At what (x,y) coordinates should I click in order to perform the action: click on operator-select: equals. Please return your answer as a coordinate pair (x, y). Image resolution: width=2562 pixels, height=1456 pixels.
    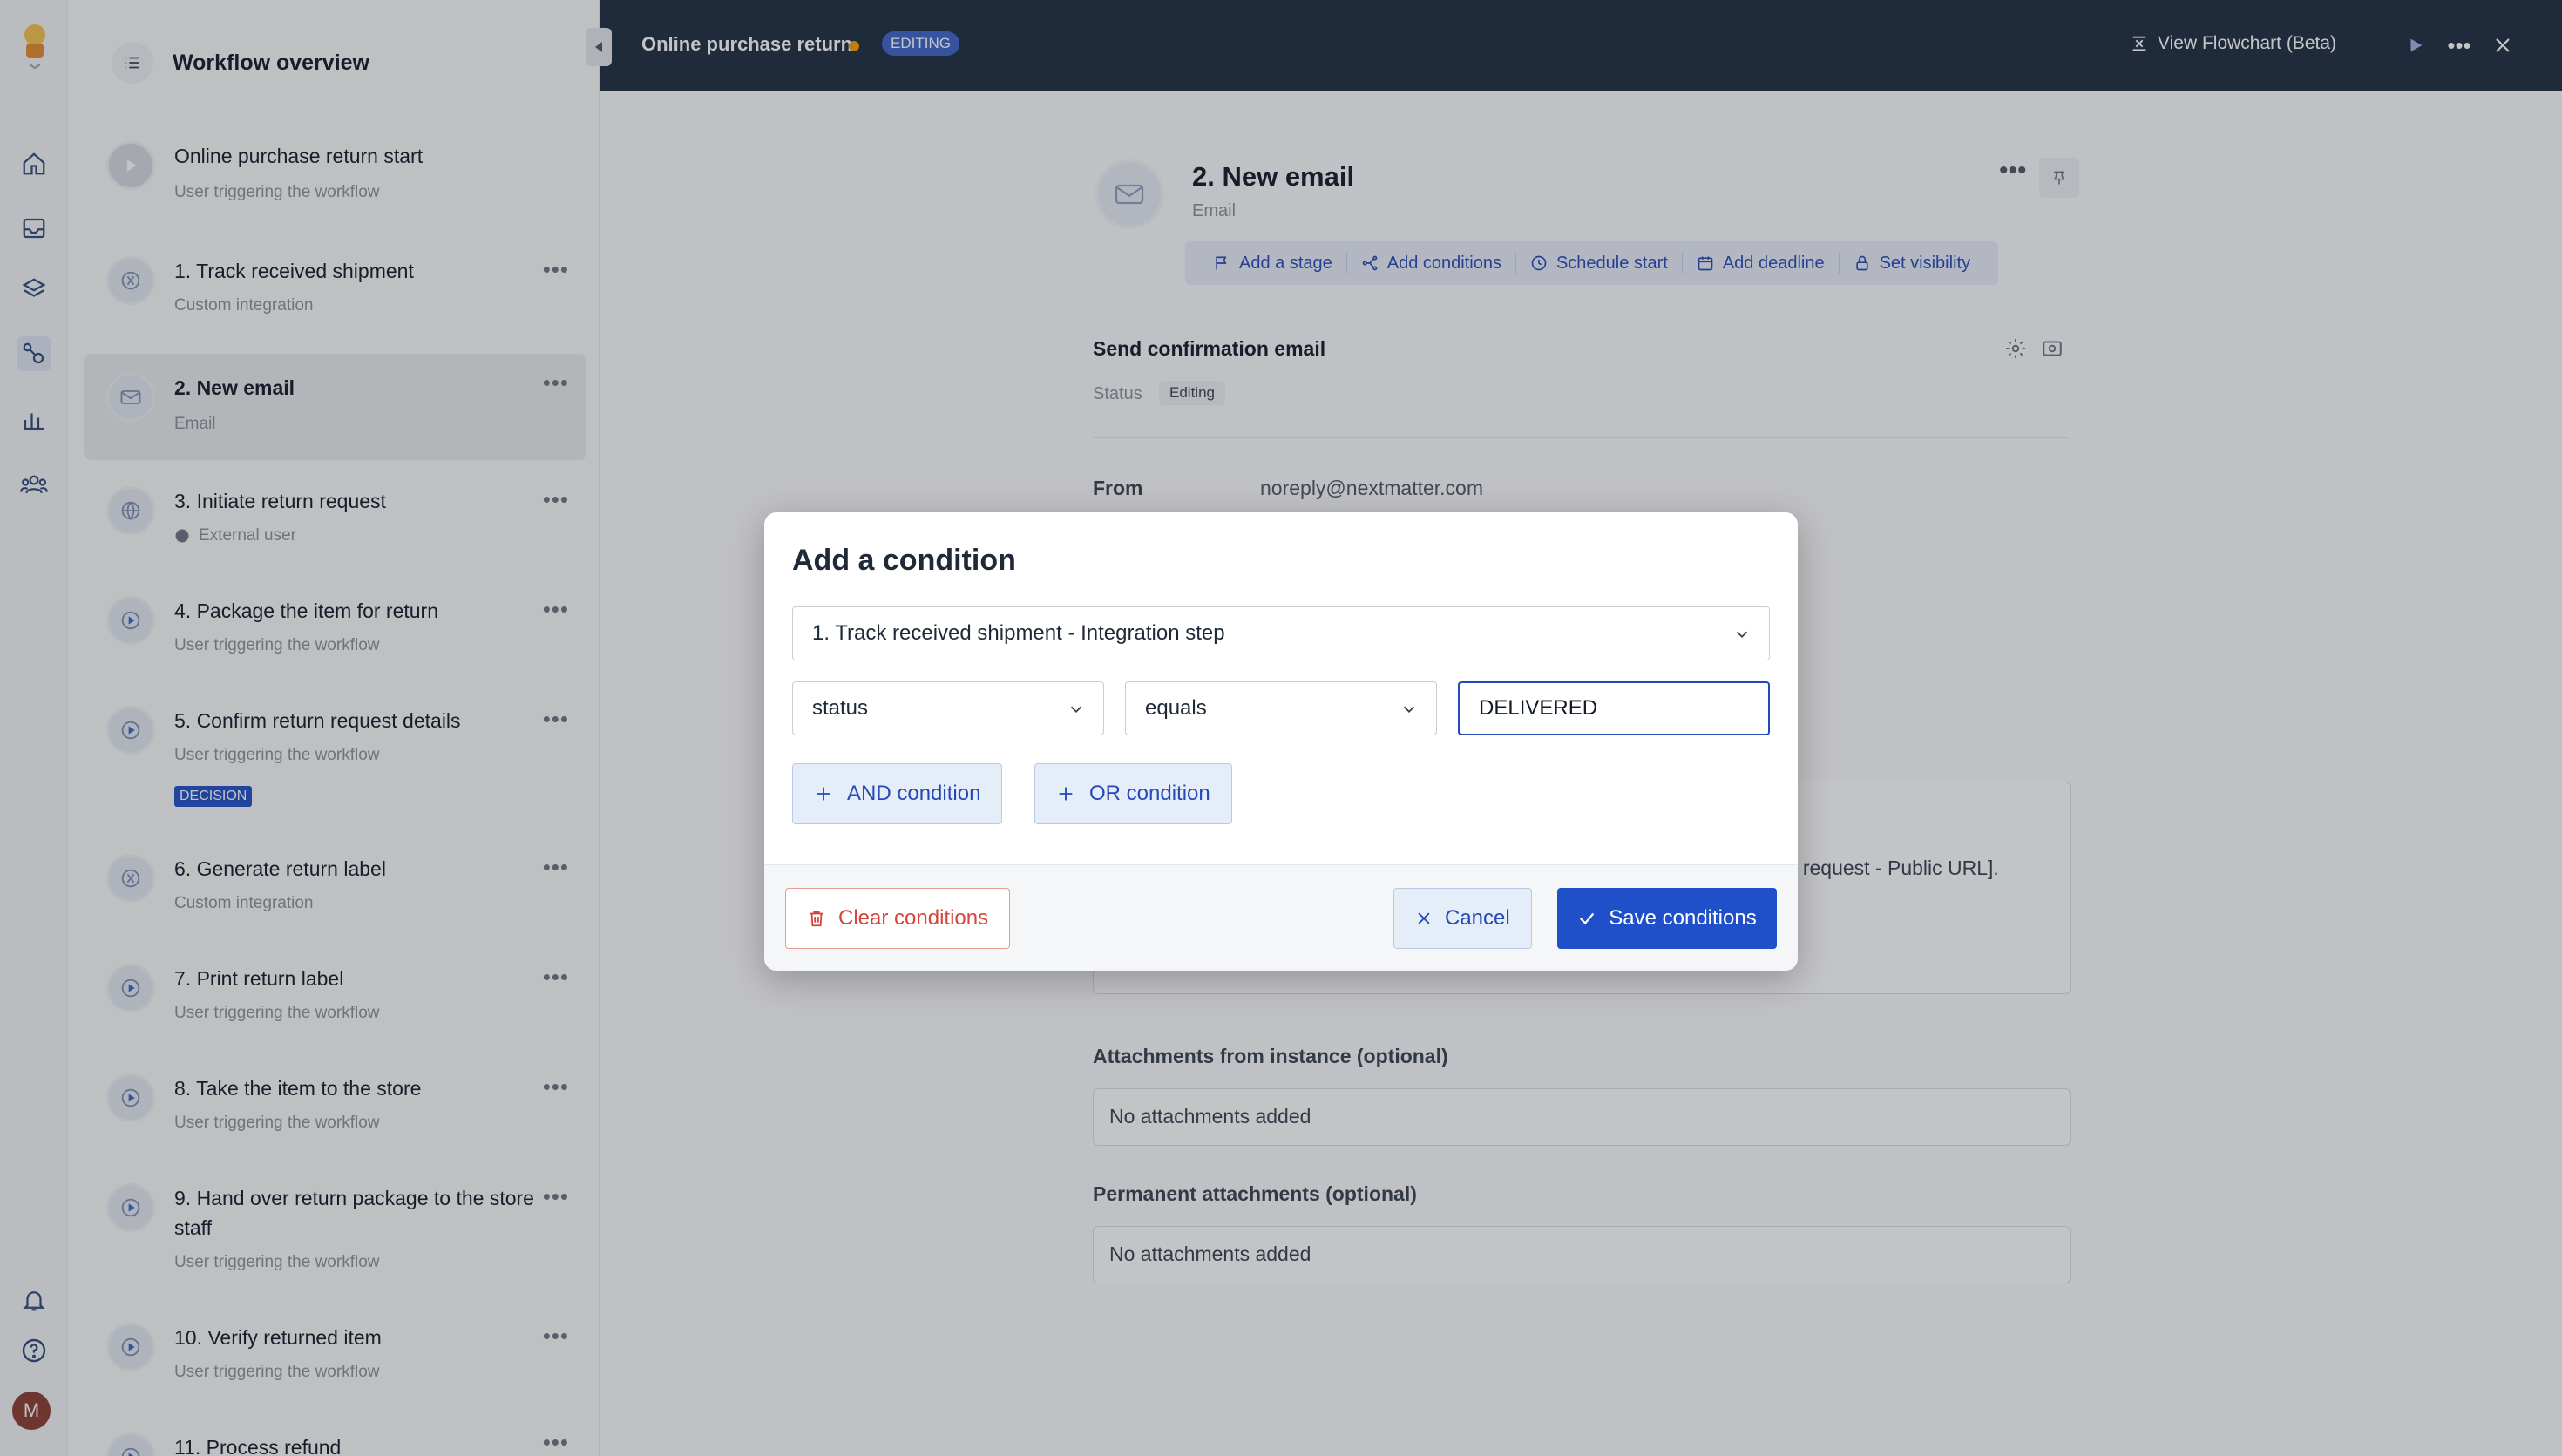
    Looking at the image, I should click on (1281, 708).